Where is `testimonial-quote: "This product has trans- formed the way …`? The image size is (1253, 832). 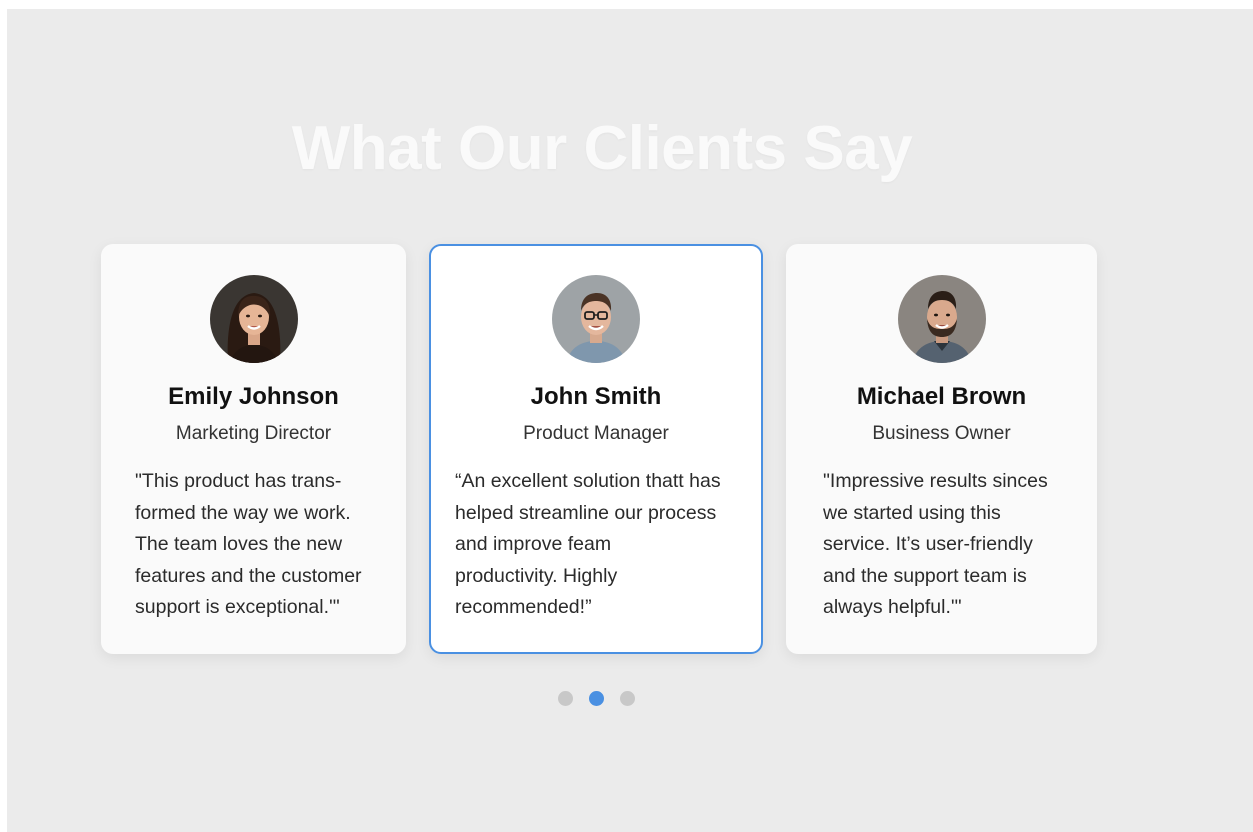 testimonial-quote: "This product has trans- formed the way … is located at coordinates (248, 544).